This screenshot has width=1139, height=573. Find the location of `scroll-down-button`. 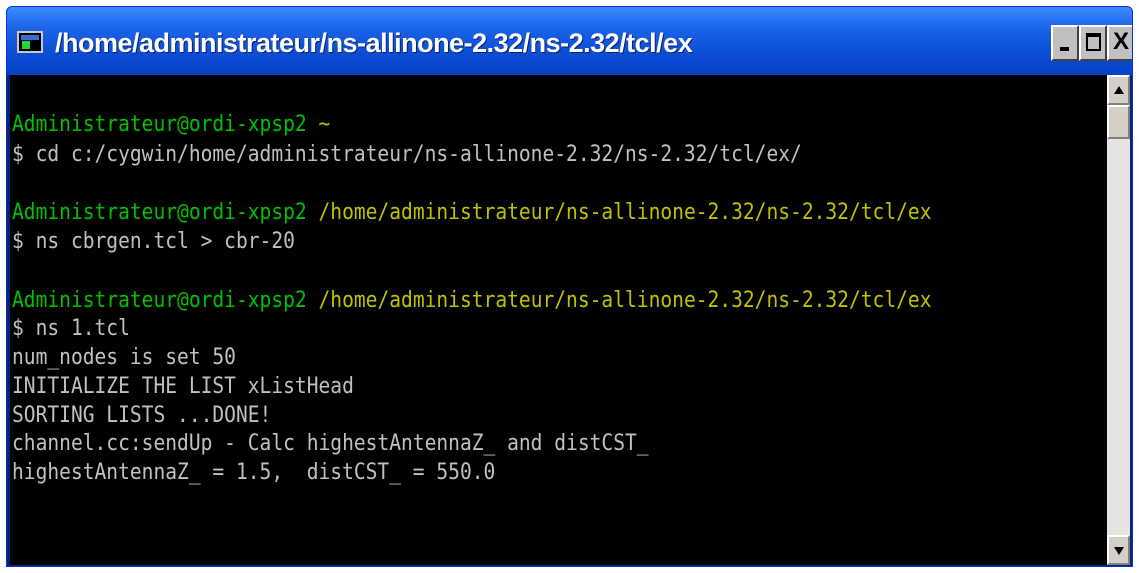

scroll-down-button is located at coordinates (1118, 550).